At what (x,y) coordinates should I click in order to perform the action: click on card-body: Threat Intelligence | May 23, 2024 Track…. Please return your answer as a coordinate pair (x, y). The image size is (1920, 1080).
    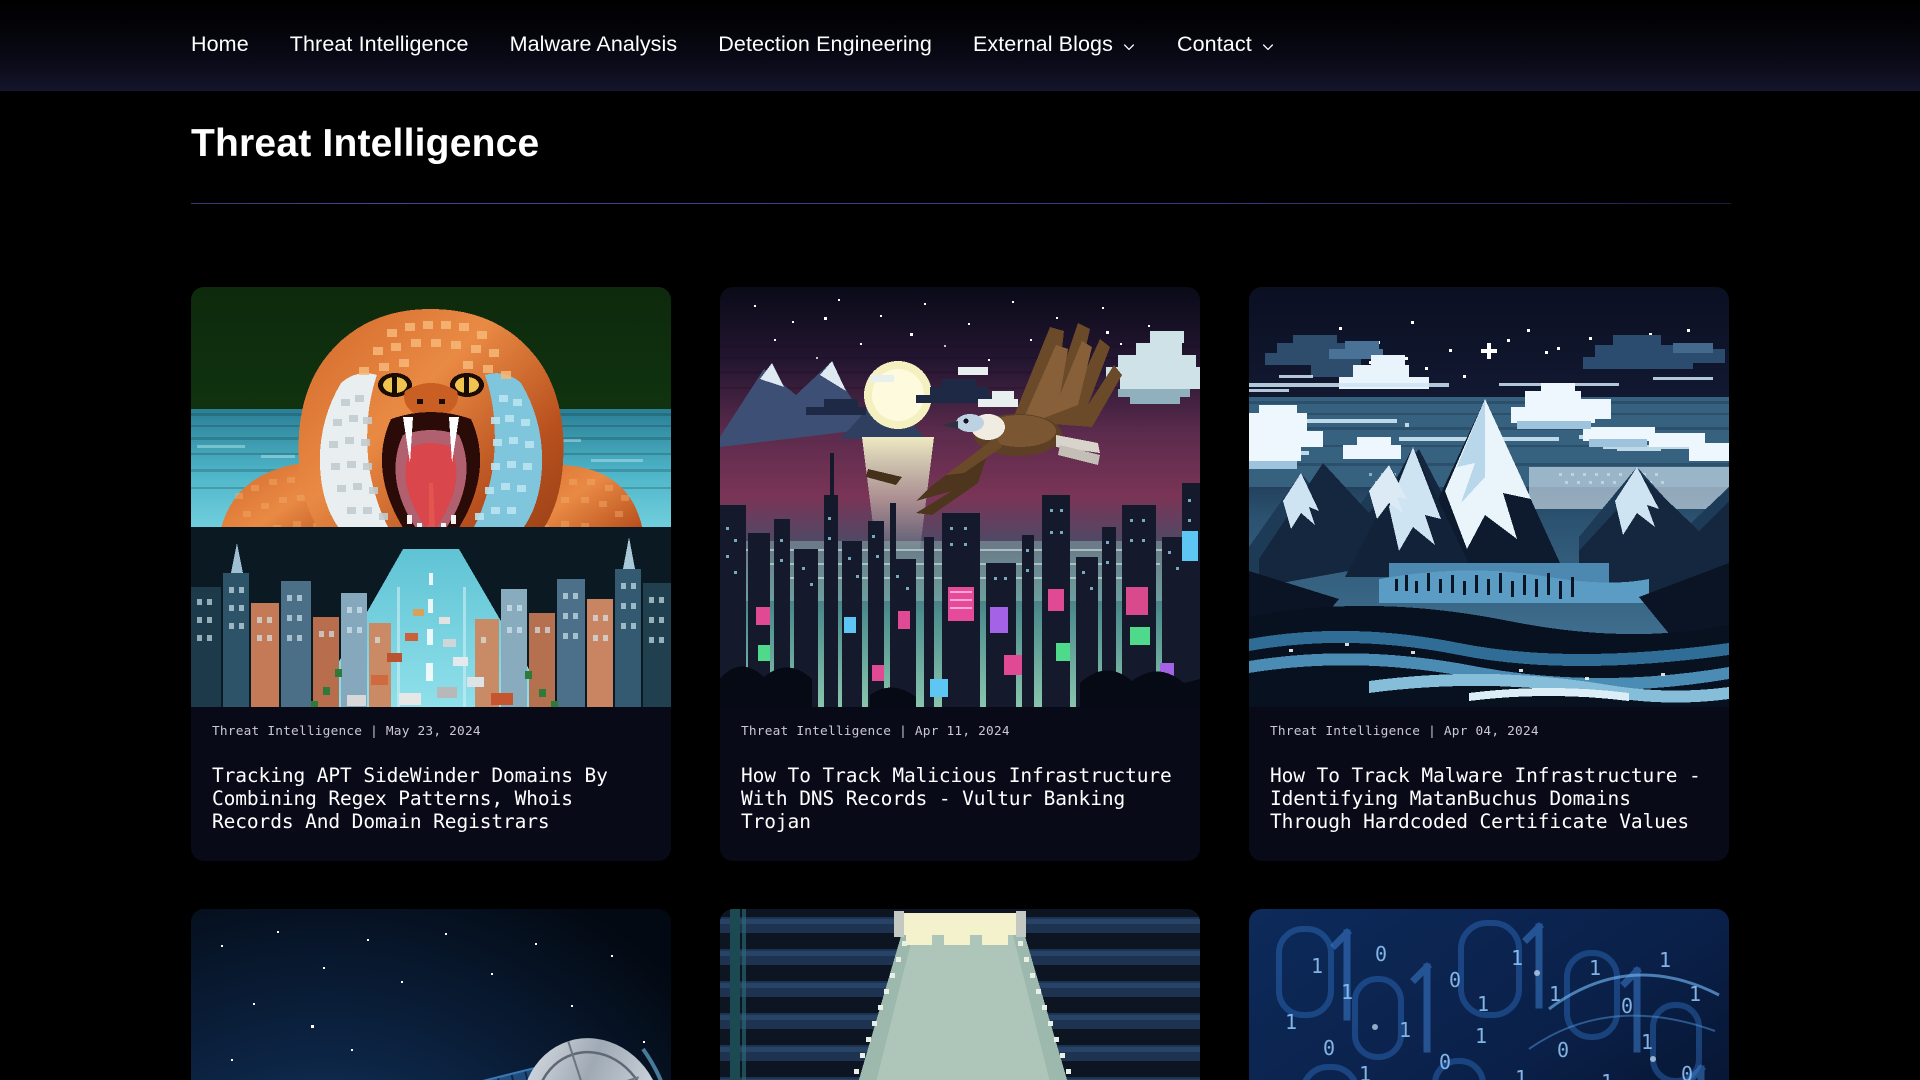
    Looking at the image, I should click on (431, 784).